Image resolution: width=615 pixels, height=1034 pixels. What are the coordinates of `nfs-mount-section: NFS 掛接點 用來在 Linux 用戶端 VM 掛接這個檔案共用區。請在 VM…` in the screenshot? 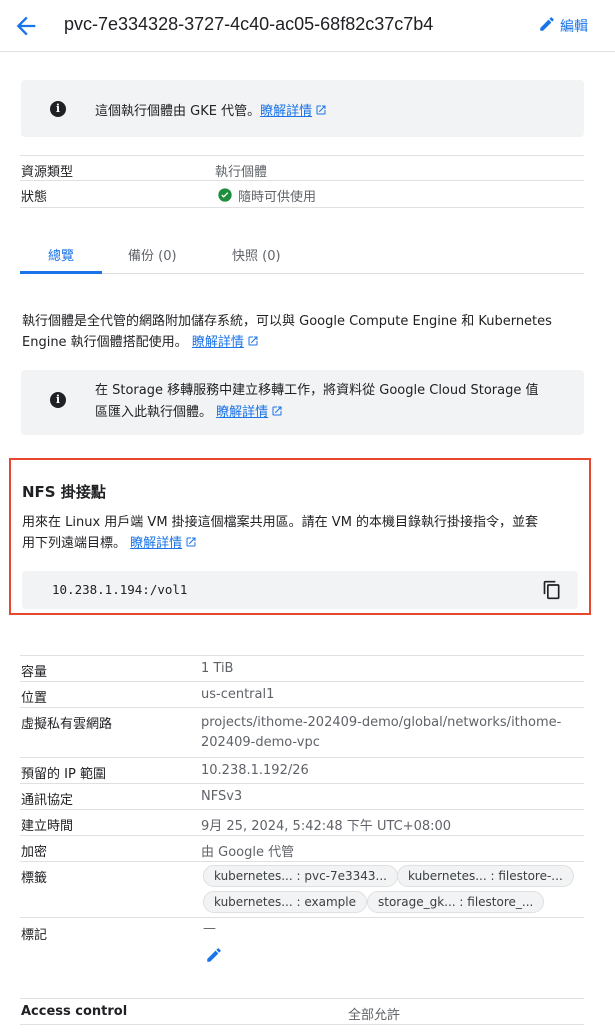 It's located at (300, 536).